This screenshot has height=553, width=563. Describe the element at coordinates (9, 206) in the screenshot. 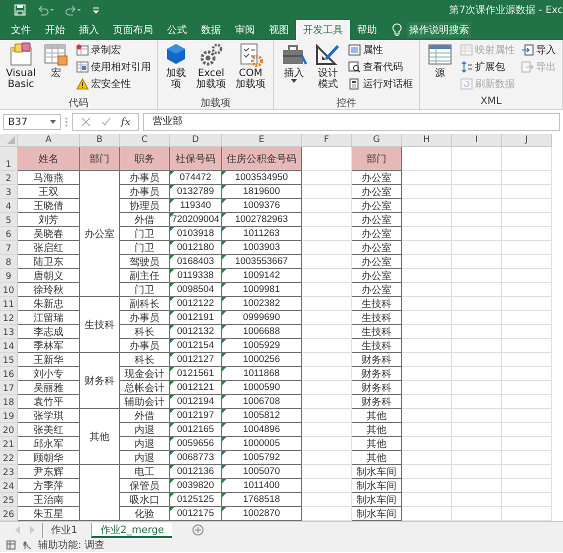

I see `row-header: 4` at that location.